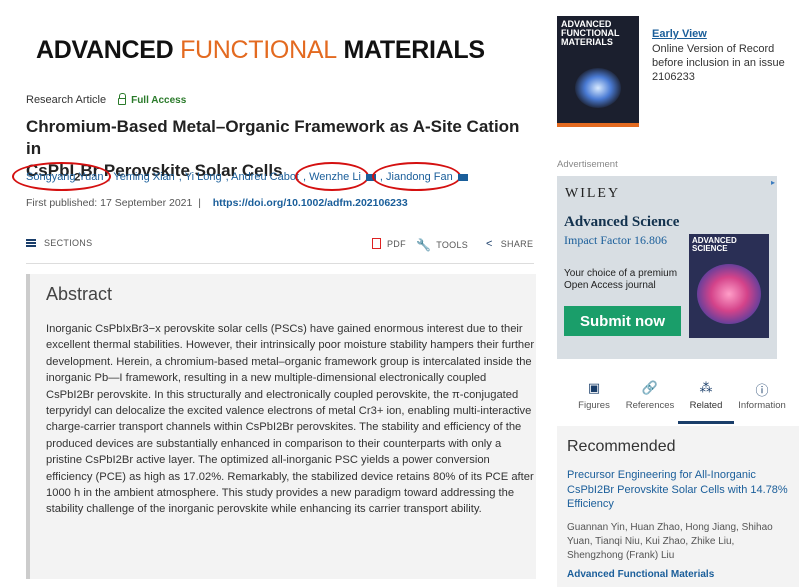 The height and width of the screenshot is (587, 799). I want to click on list-icon, so click(31, 243).